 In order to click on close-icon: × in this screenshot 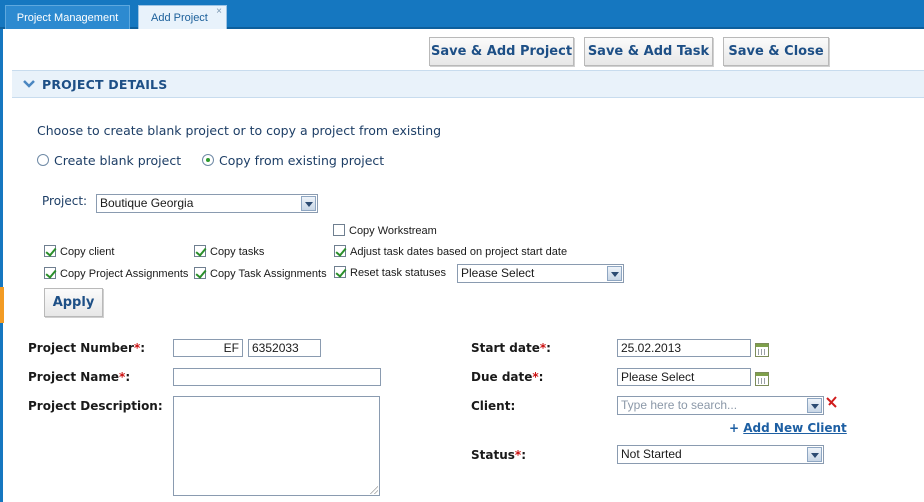, I will do `click(219, 12)`.